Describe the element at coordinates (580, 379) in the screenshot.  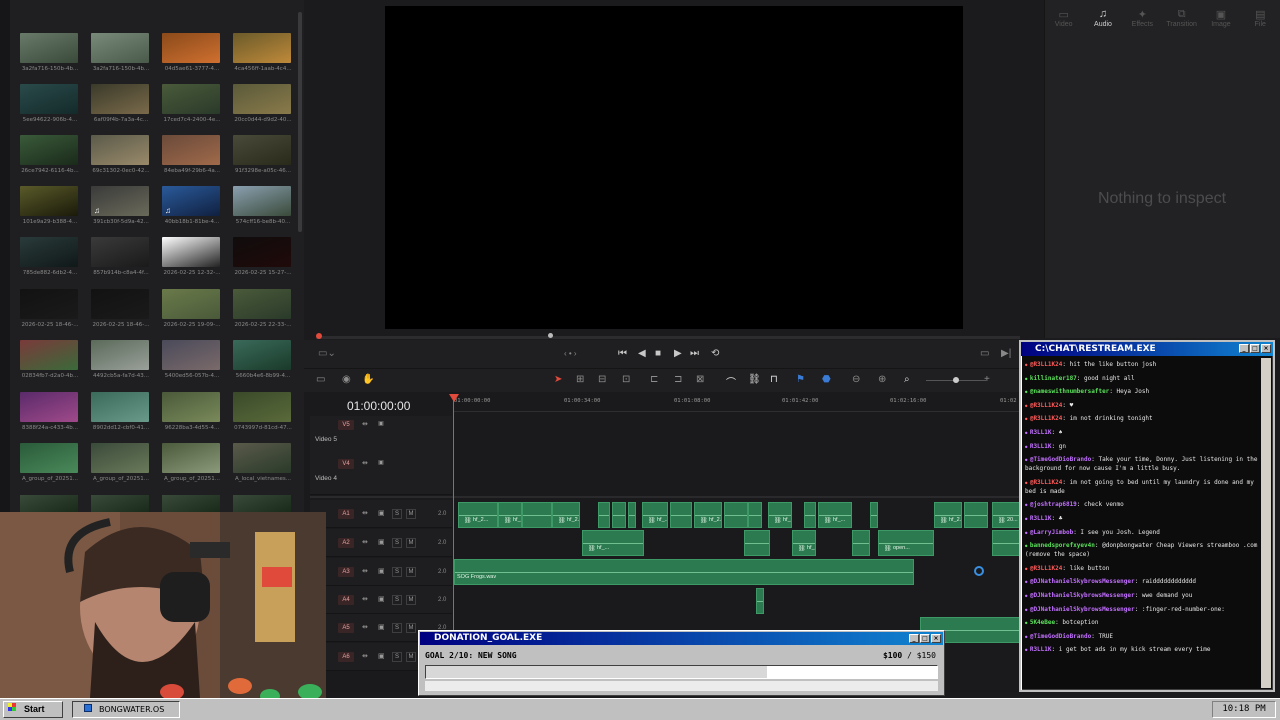
I see `trim-tool-icon: ⊞` at that location.